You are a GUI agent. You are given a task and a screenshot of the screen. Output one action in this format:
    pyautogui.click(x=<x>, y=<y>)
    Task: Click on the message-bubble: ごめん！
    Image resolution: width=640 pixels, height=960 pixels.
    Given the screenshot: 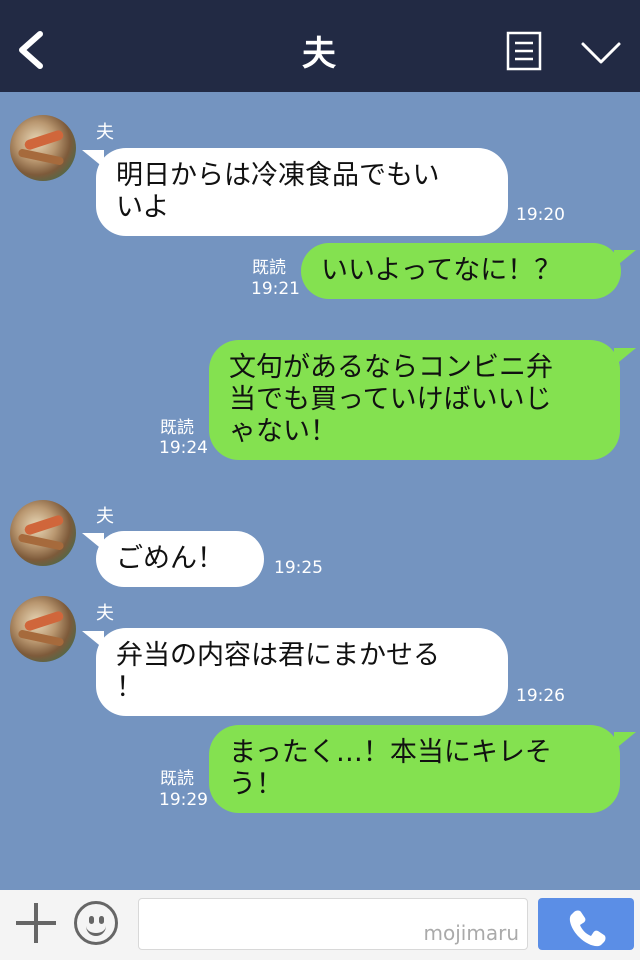 What is the action you would take?
    pyautogui.click(x=180, y=559)
    